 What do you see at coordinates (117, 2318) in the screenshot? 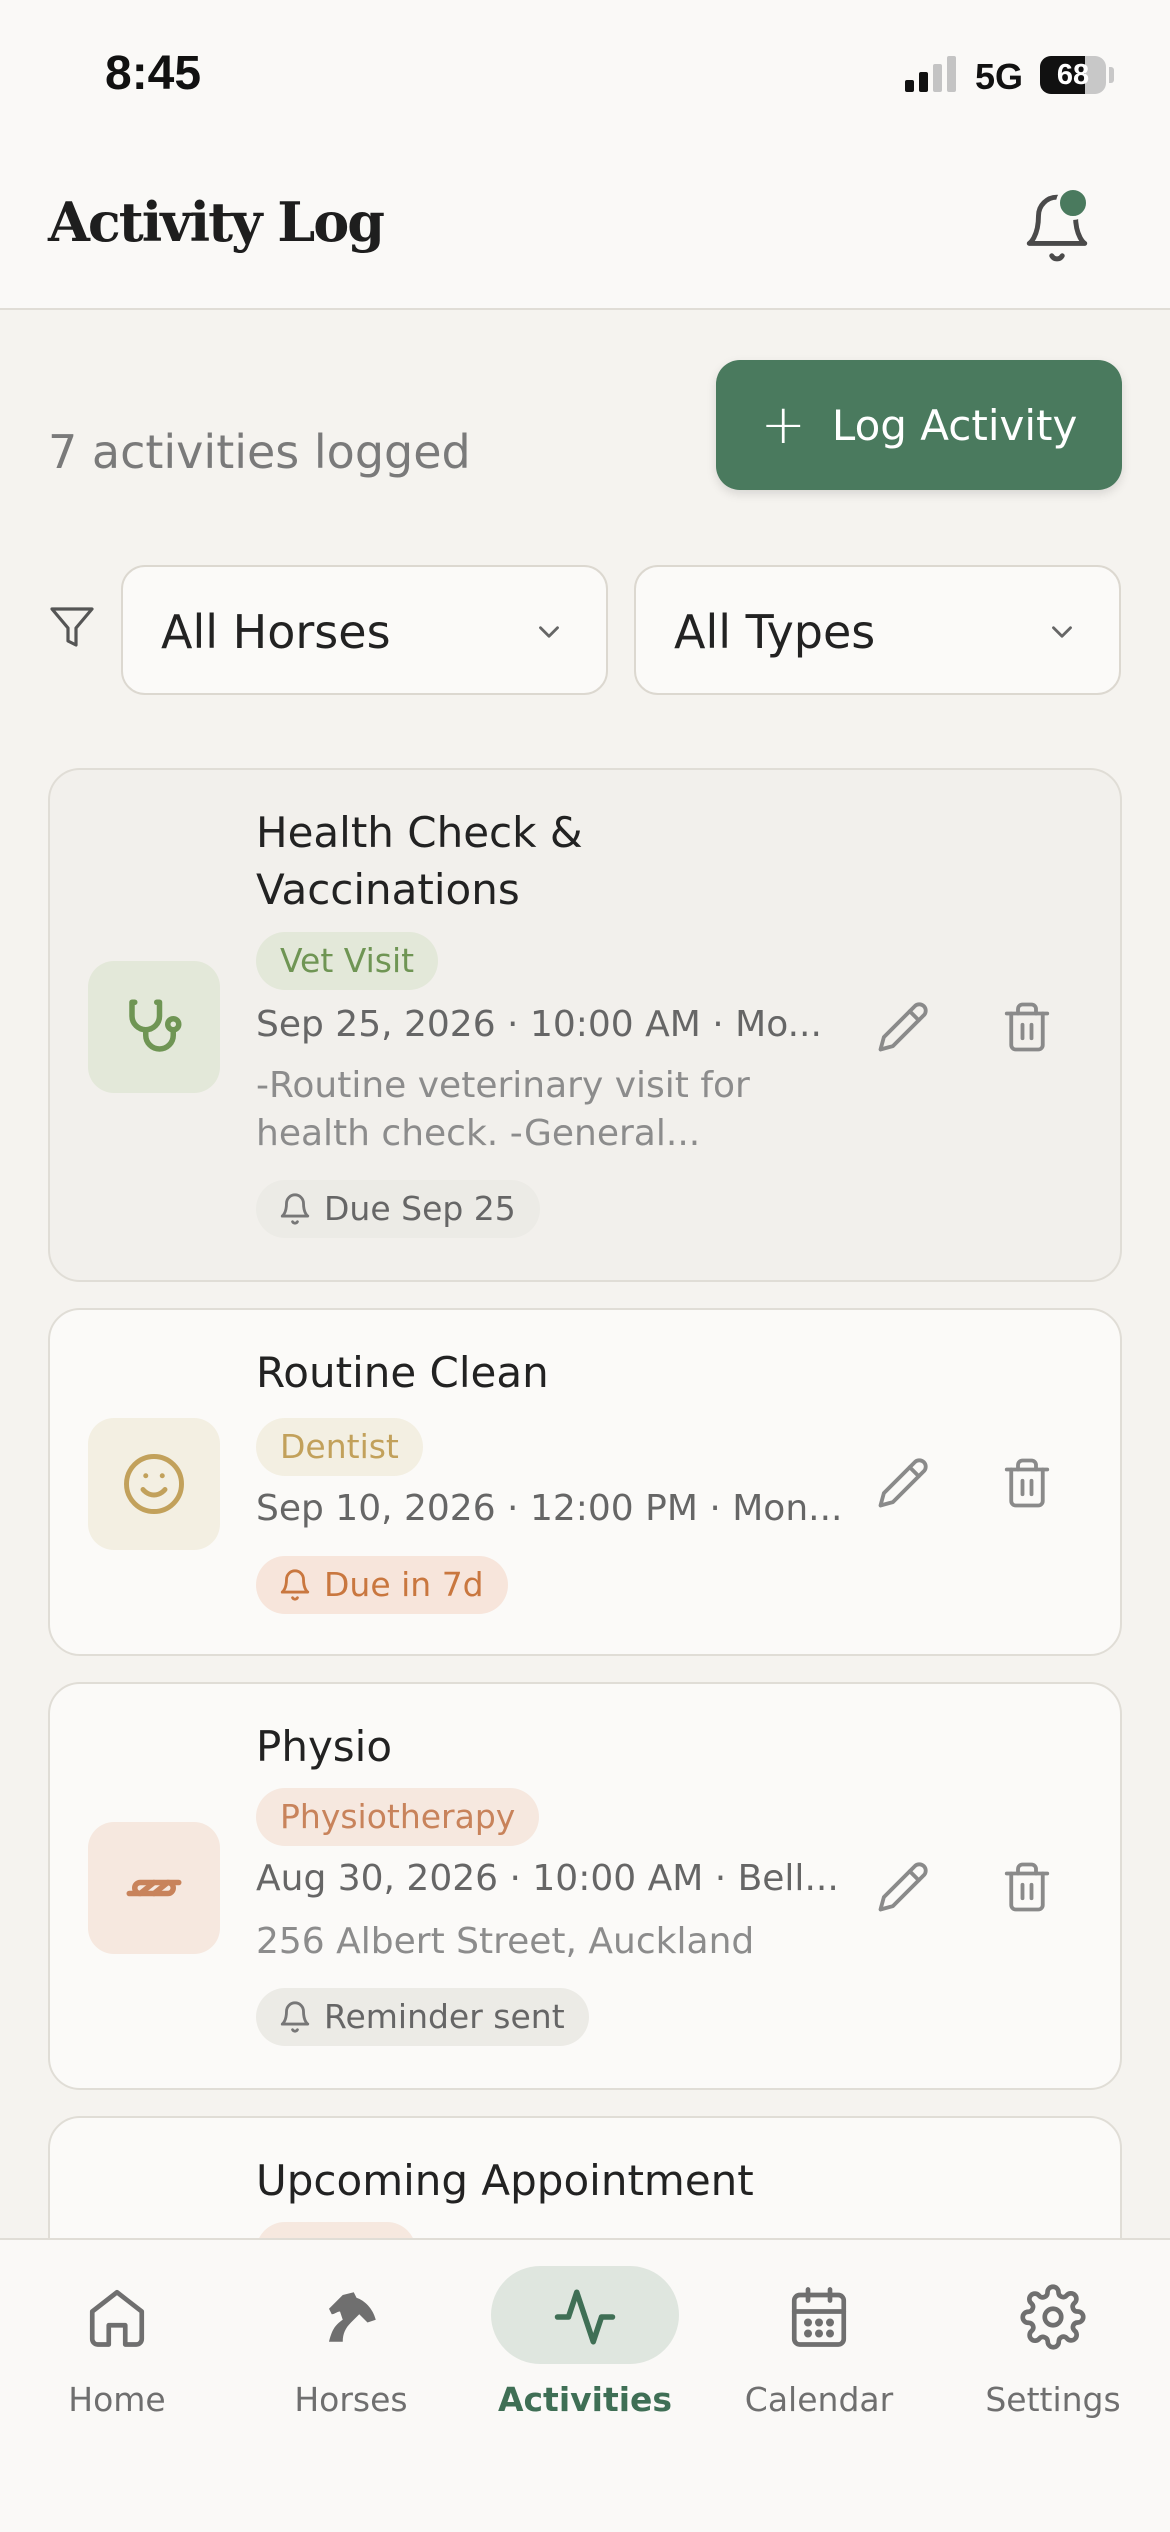
I see `home-icon` at bounding box center [117, 2318].